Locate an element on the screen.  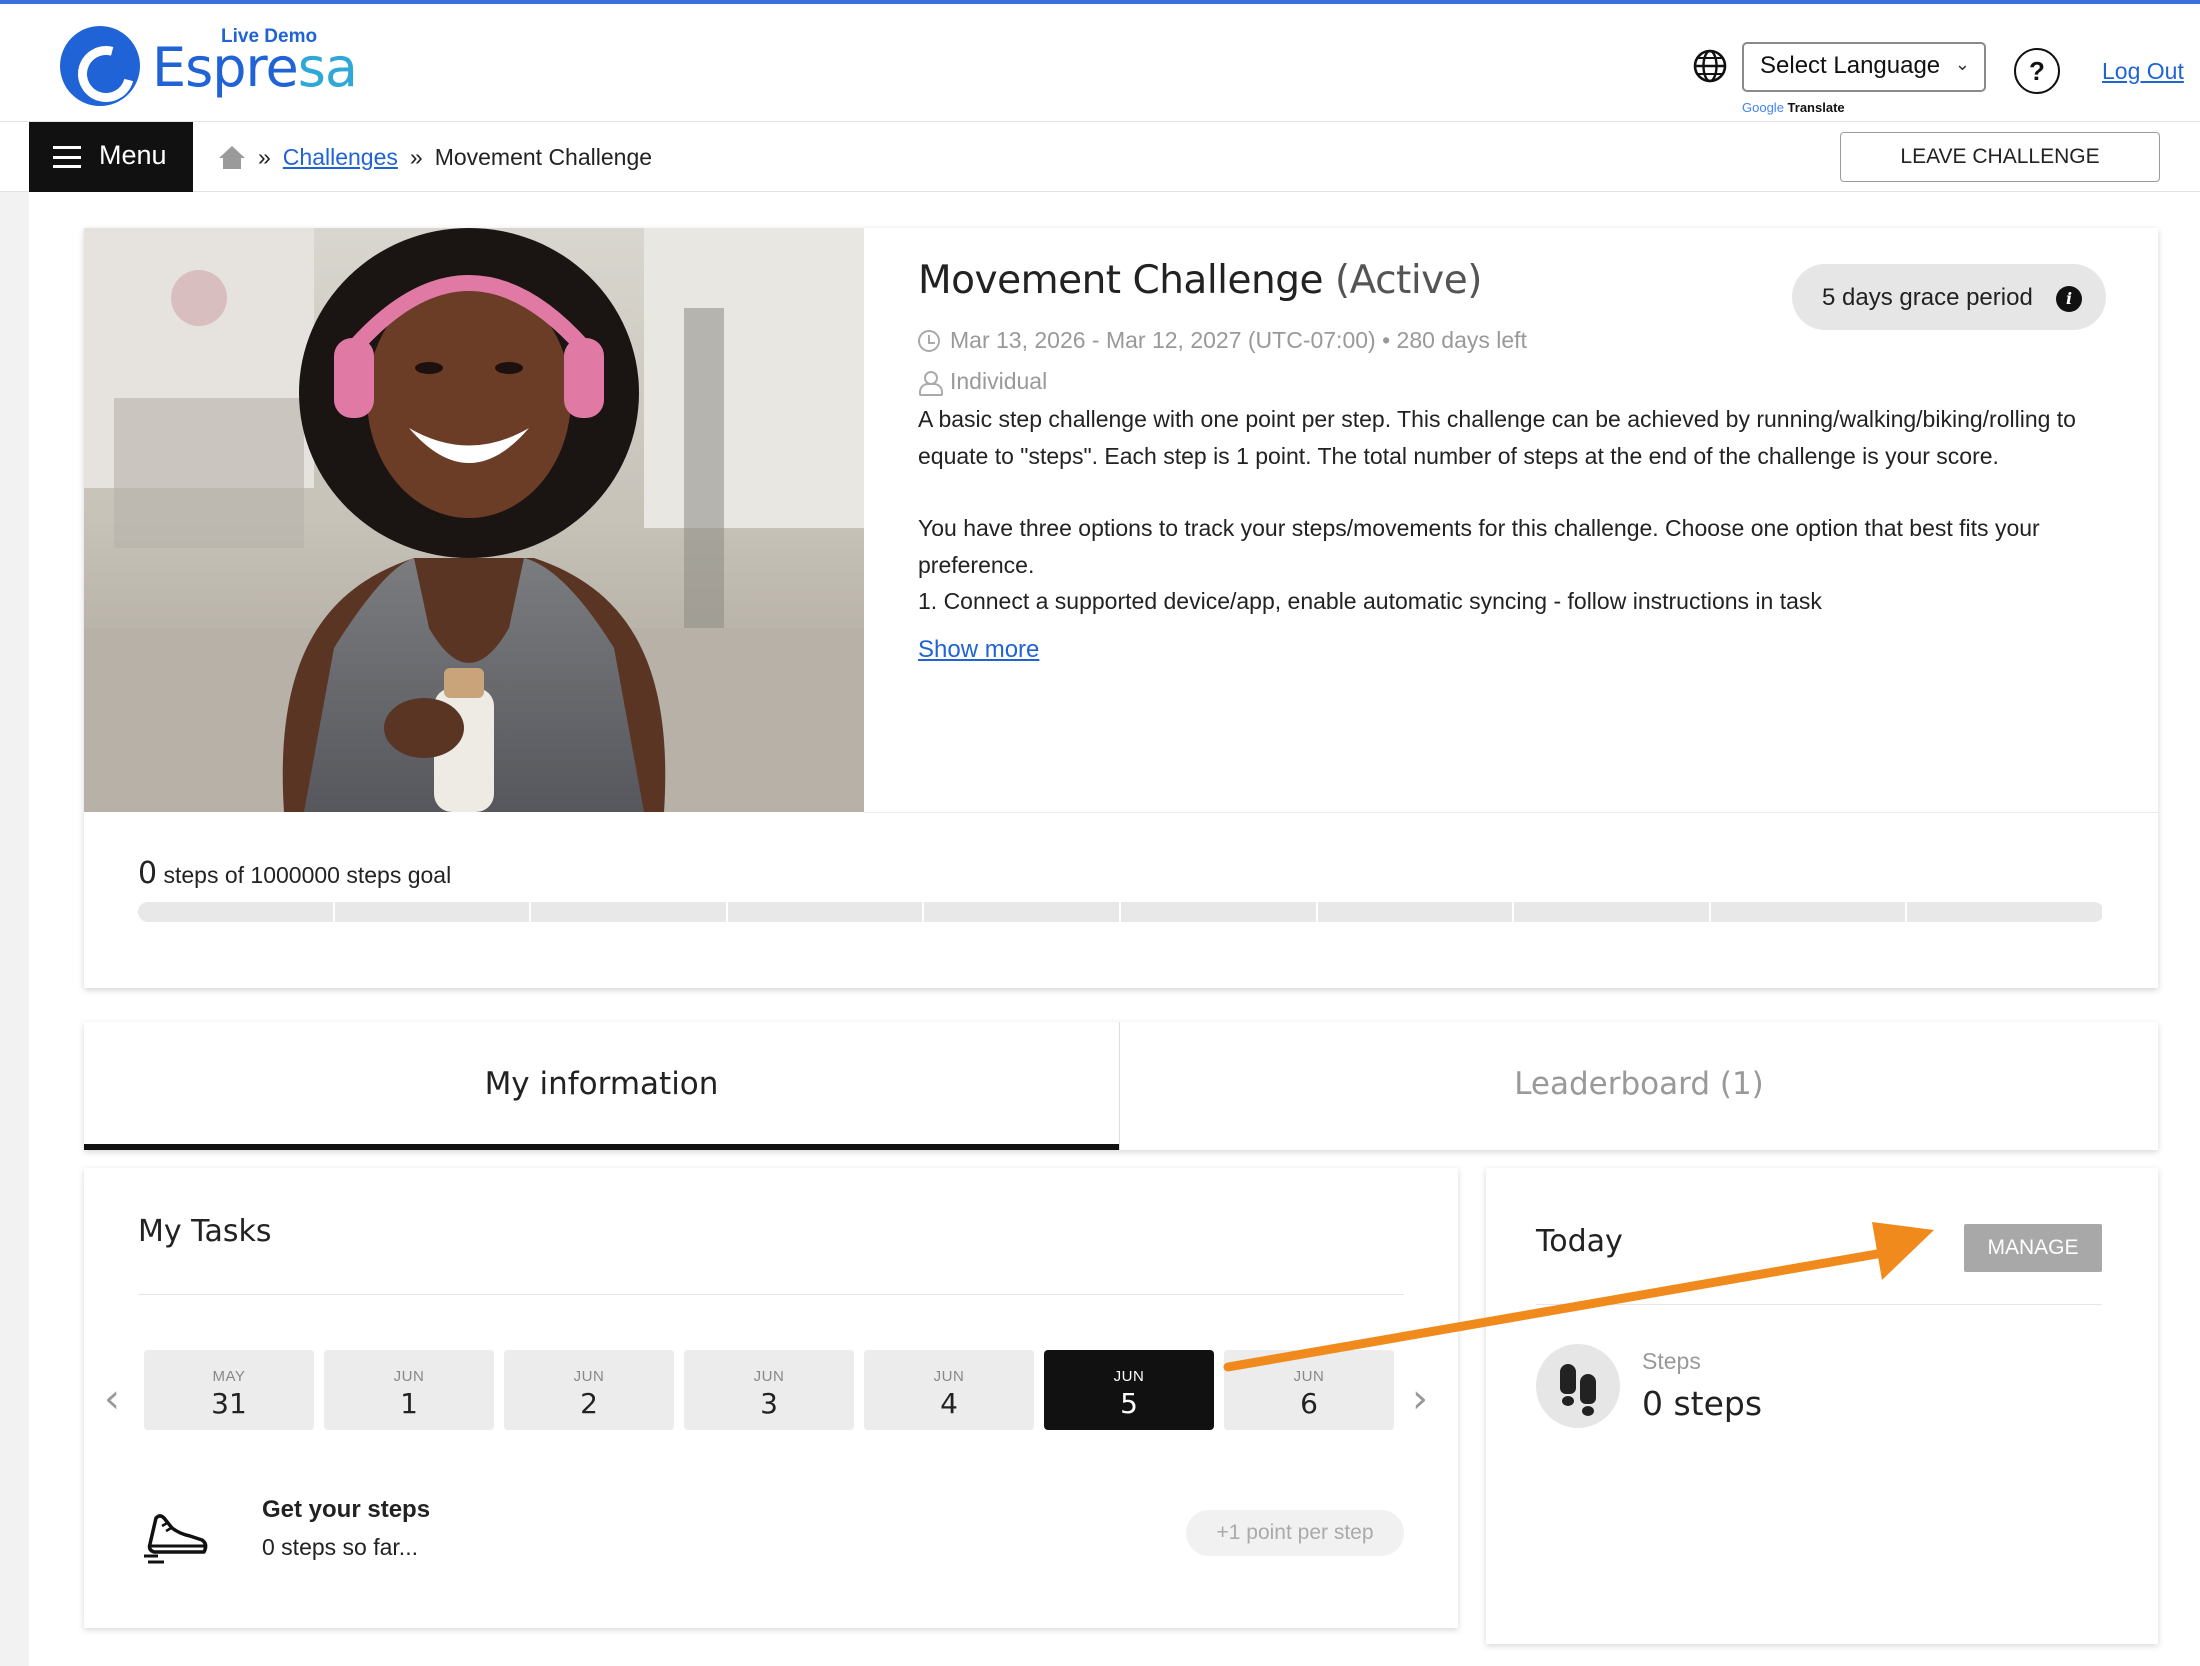
clock-icon is located at coordinates (929, 340).